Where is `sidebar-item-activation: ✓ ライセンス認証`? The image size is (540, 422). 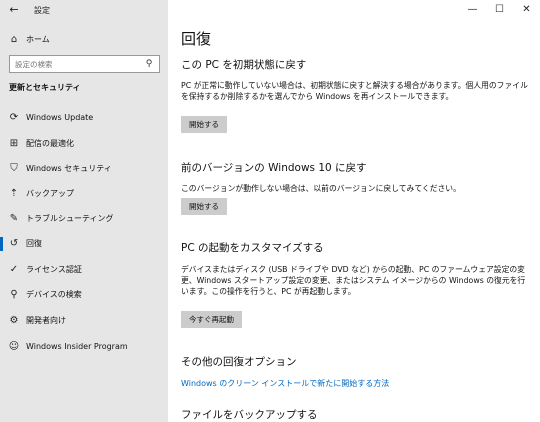
sidebar-item-activation: ✓ ライセンス認証 is located at coordinates (84, 270).